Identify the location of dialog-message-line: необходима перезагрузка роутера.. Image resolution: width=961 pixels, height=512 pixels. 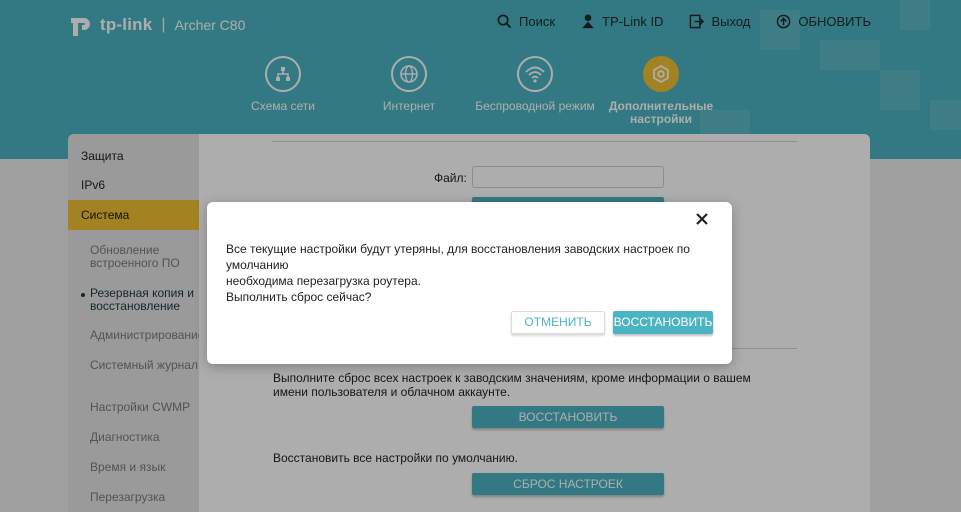
(323, 281).